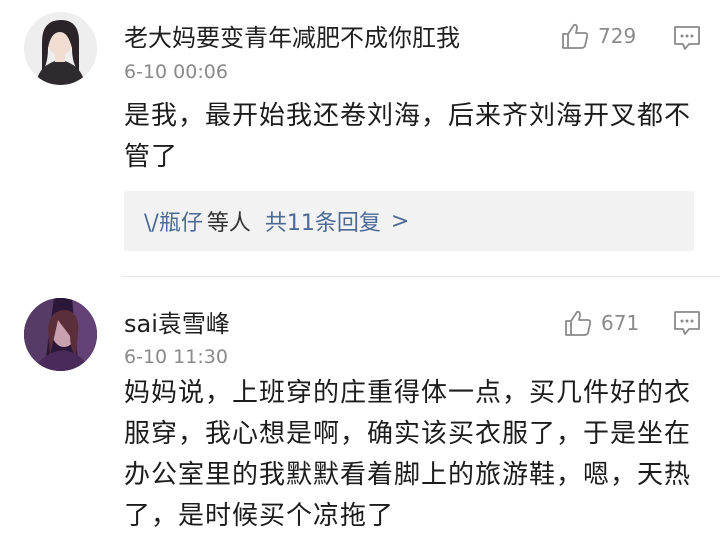  What do you see at coordinates (400, 221) in the screenshot?
I see `chevron-right-icon: >` at bounding box center [400, 221].